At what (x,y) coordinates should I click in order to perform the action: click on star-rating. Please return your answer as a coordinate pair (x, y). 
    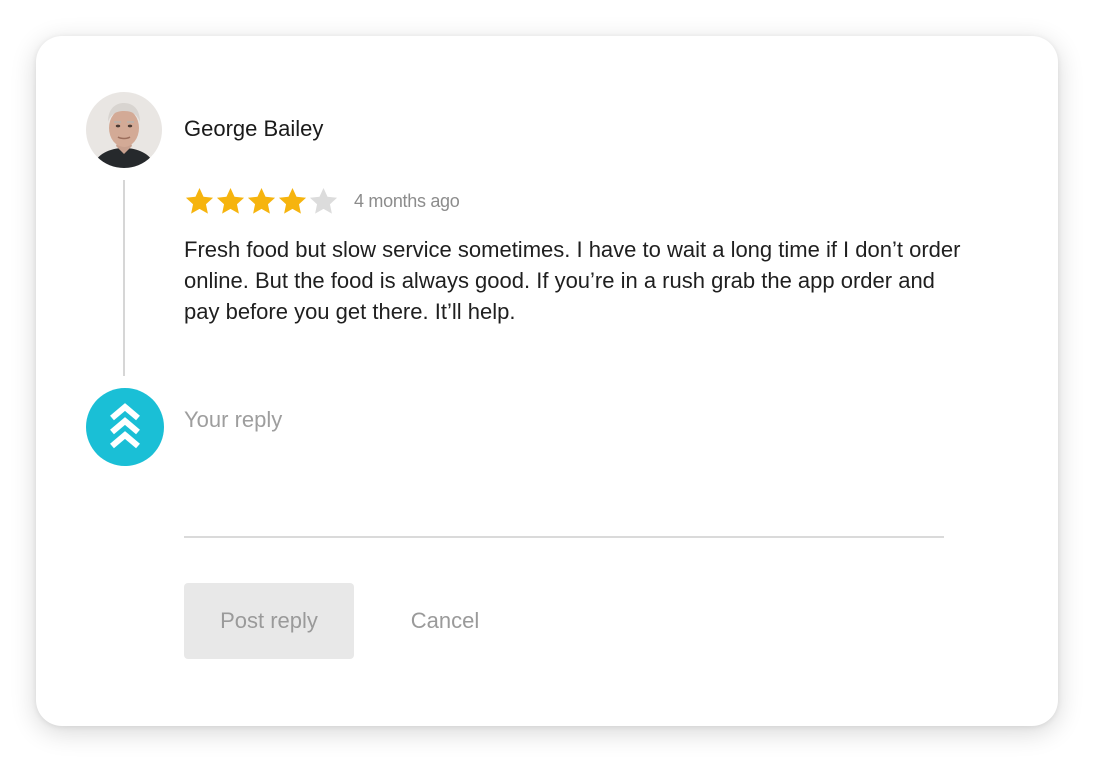
    Looking at the image, I should click on (261, 201).